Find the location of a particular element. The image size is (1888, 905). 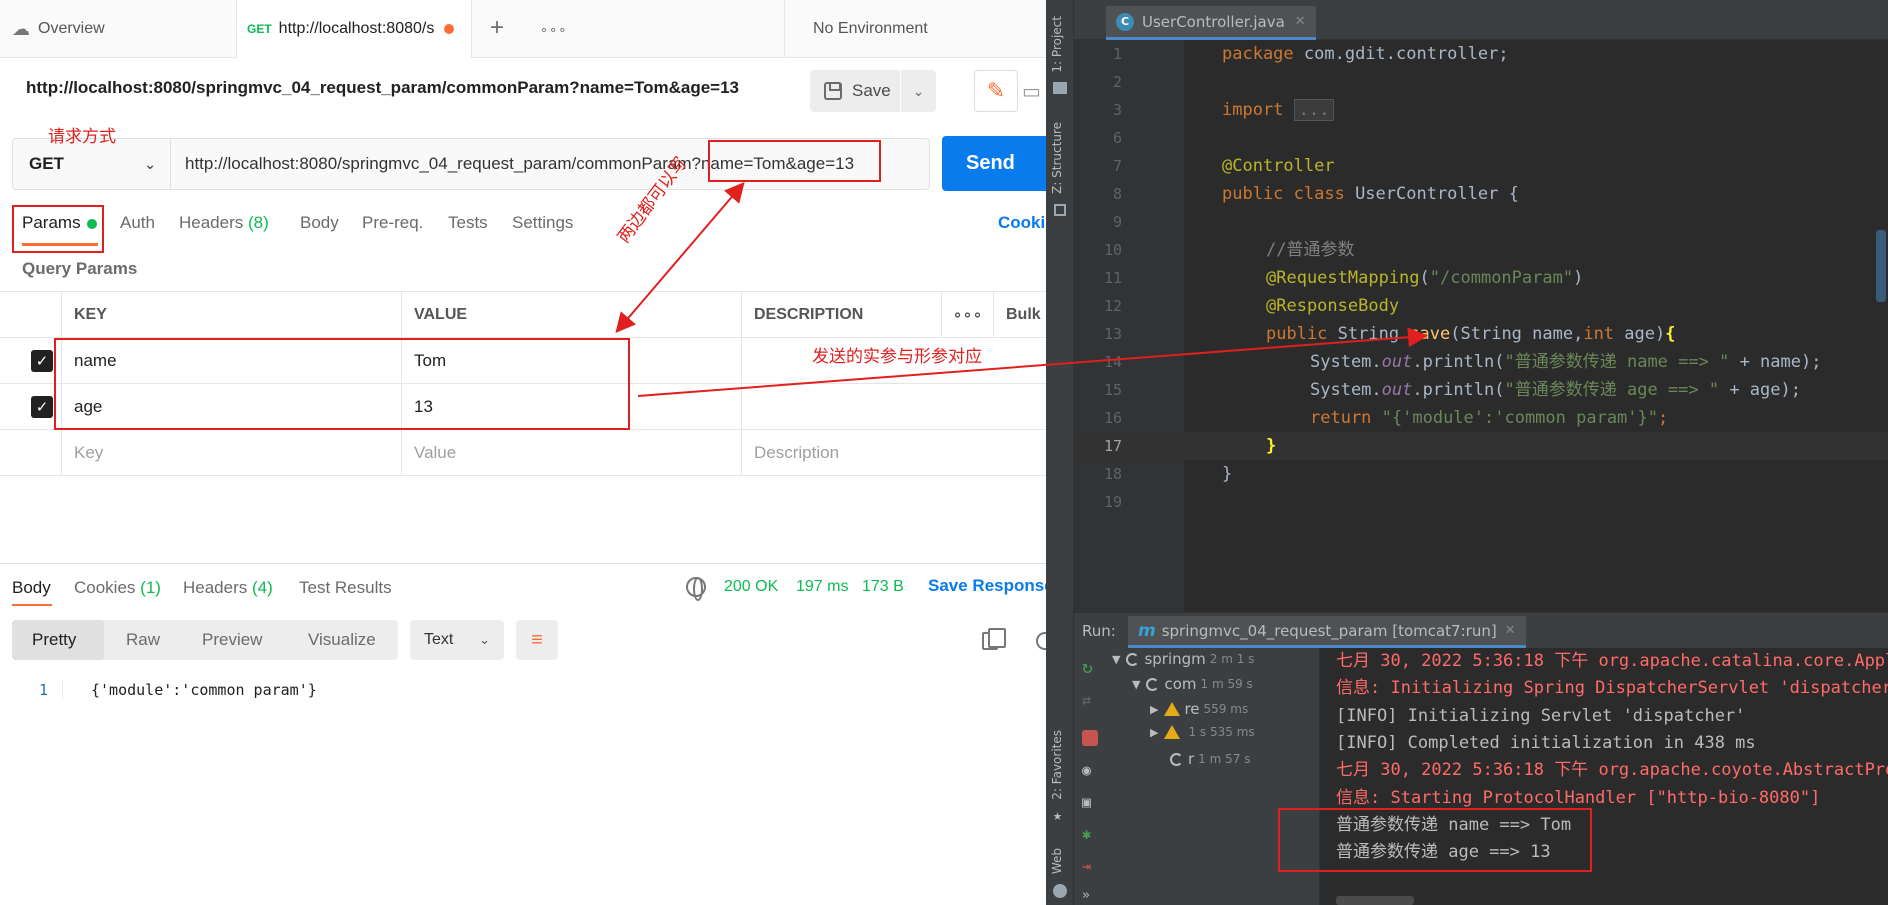

save-response-button: Save Response is located at coordinates (987, 586).